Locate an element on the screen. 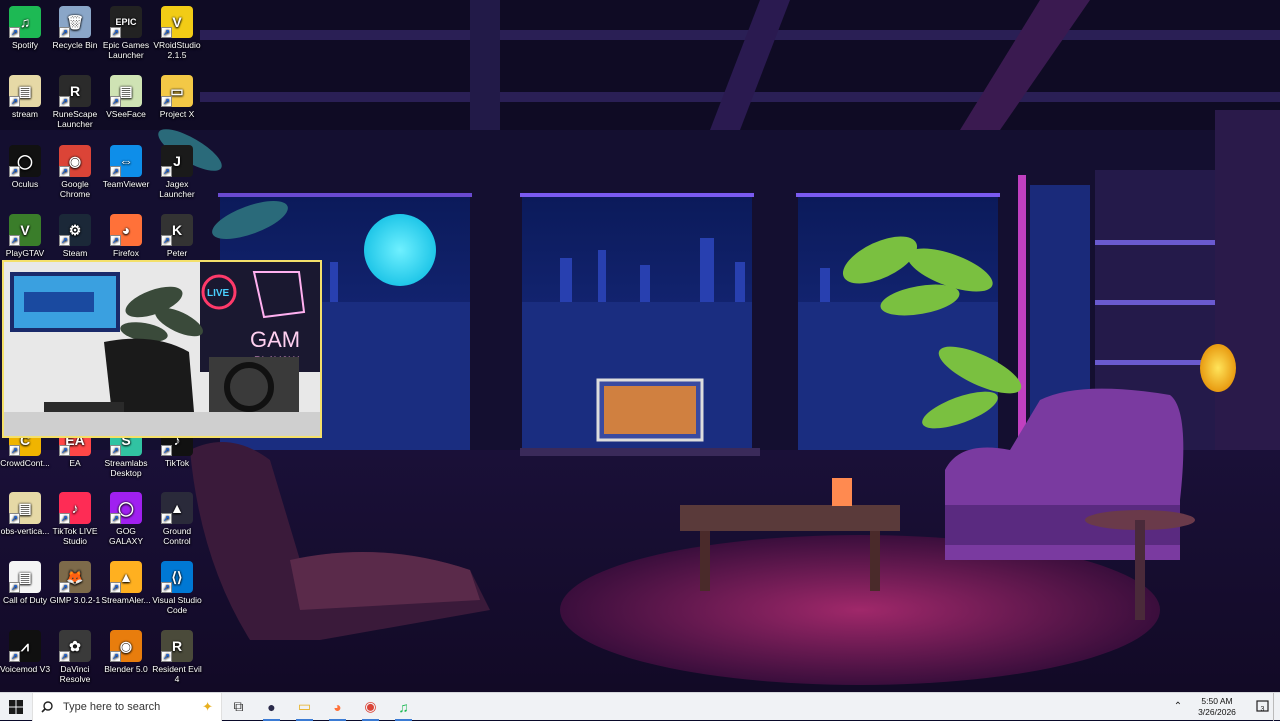  desktop-icon: K ↗ Peter is located at coordinates (177, 236).